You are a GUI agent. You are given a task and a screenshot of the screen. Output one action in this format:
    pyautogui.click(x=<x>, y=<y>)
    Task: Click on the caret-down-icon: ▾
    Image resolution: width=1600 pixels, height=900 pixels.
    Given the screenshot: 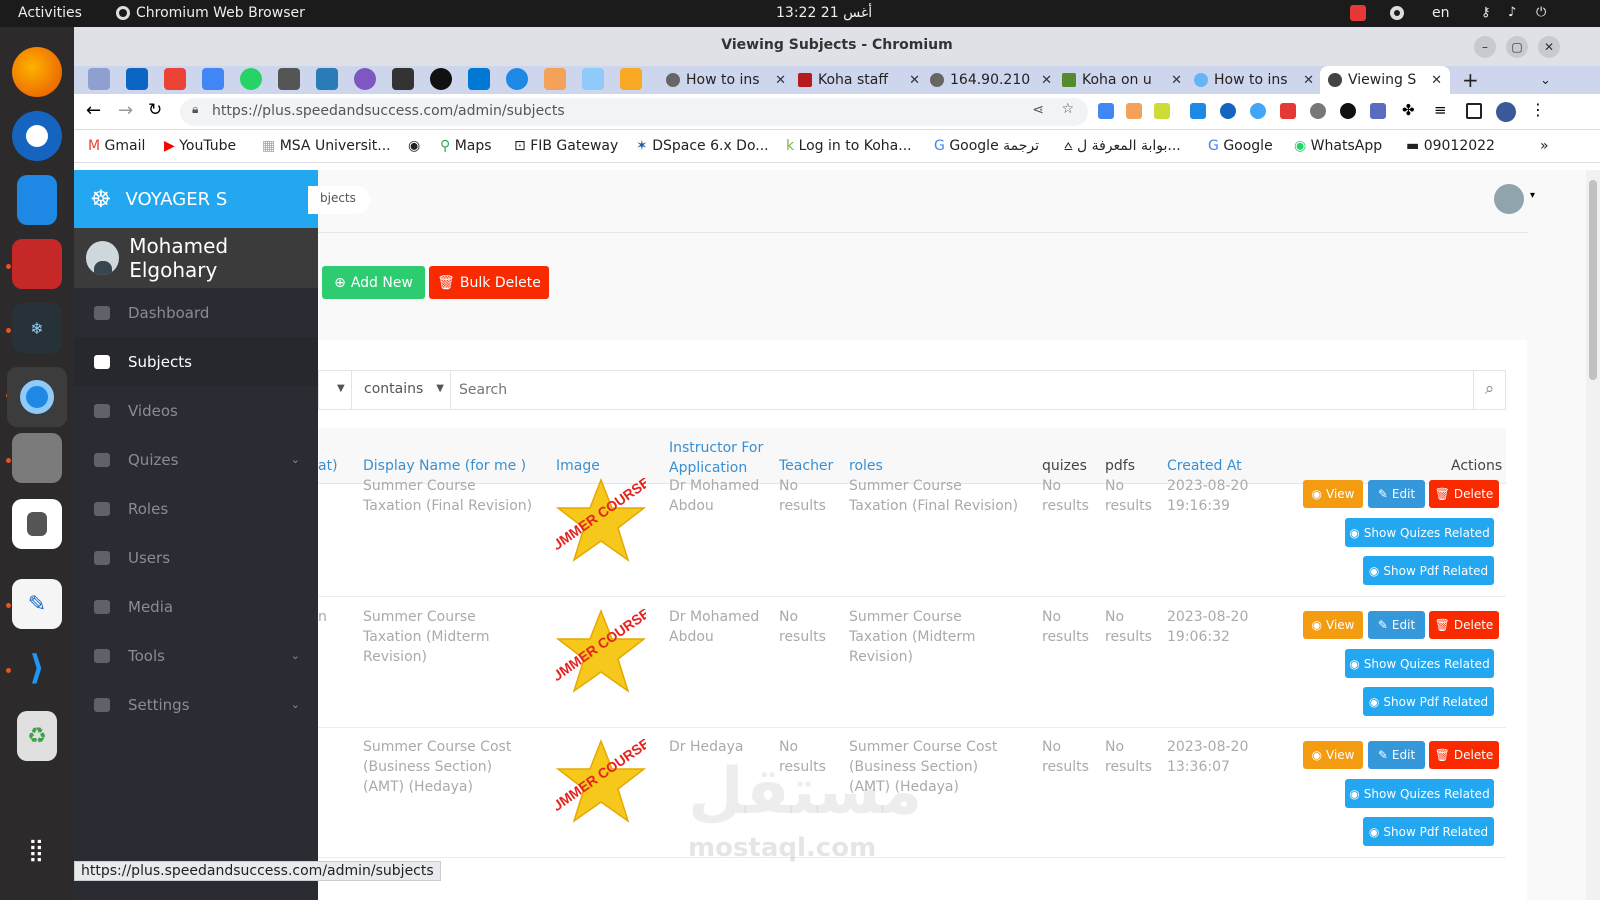 What is the action you would take?
    pyautogui.click(x=1532, y=195)
    